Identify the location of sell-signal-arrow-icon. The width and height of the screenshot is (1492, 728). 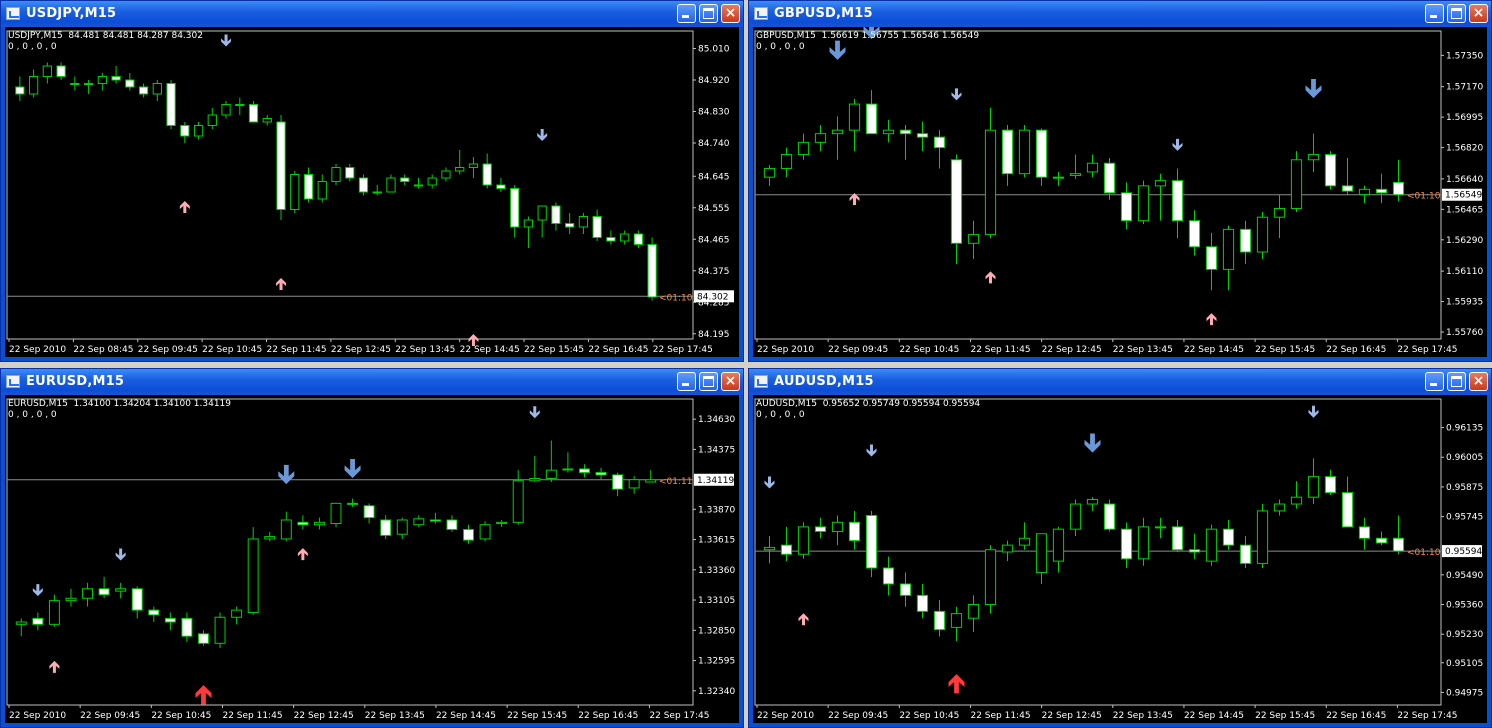
(1177, 144).